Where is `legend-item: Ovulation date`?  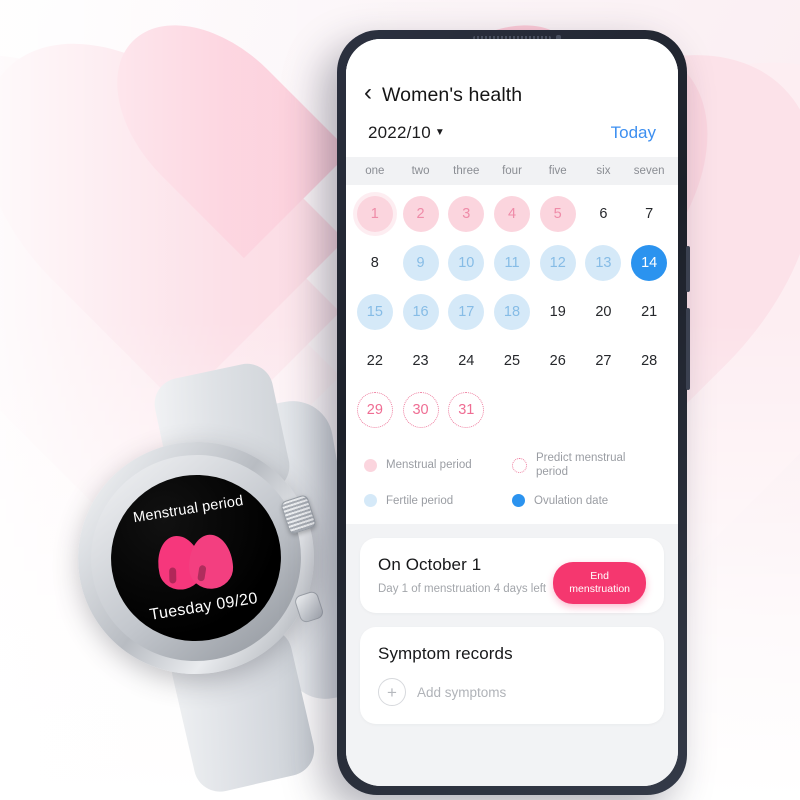
legend-item: Ovulation date is located at coordinates (586, 501).